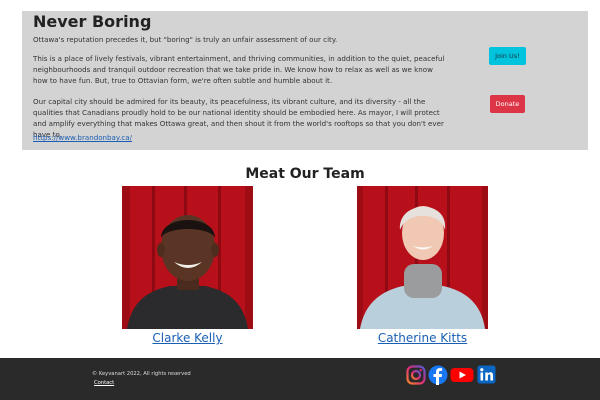 Image resolution: width=600 pixels, height=400 pixels. I want to click on member-photo-catherine, so click(422, 257).